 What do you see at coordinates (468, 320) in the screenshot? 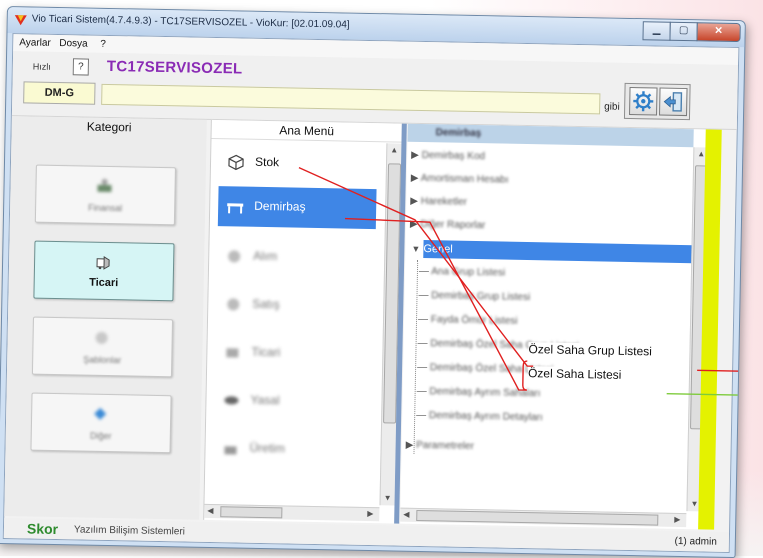
I see `tree-node-fayda-omur: — Fayda Ömür Listesi` at bounding box center [468, 320].